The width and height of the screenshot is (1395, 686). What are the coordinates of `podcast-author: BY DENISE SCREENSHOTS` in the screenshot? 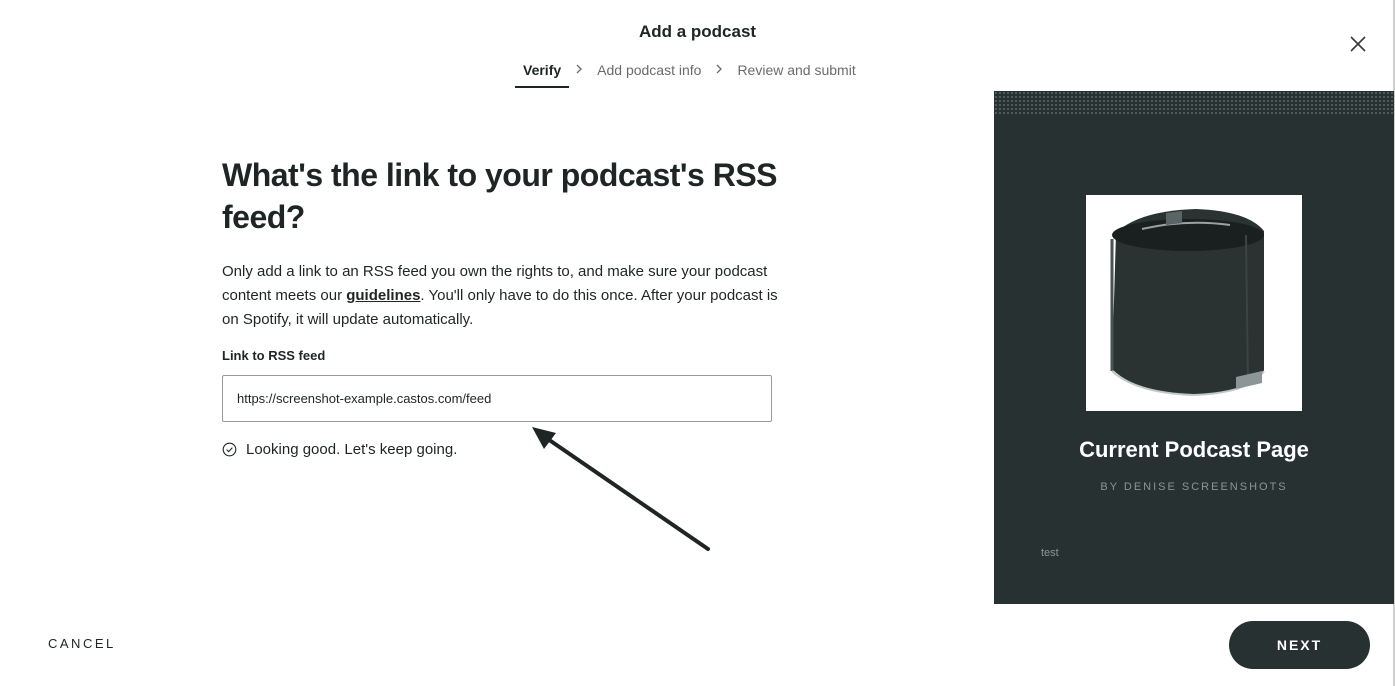 It's located at (1194, 487).